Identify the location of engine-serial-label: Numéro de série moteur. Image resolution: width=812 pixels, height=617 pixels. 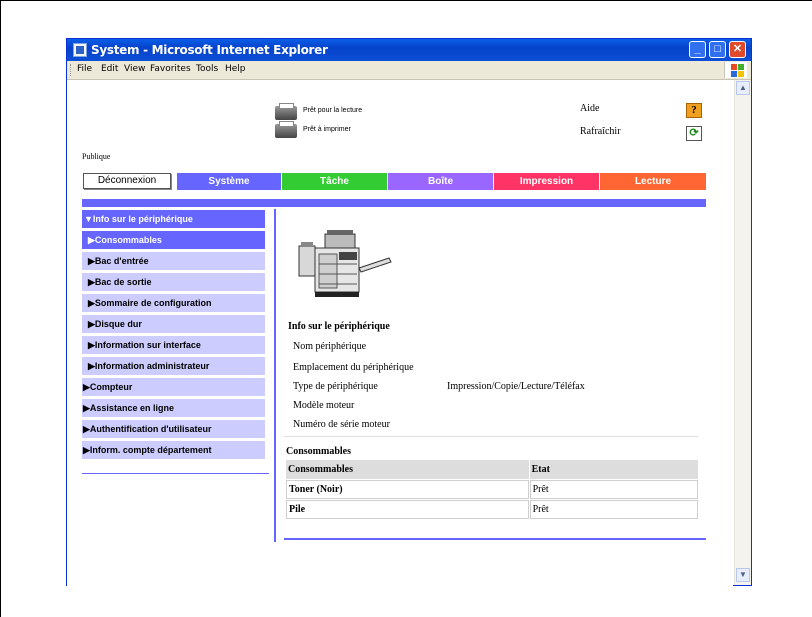
(341, 424).